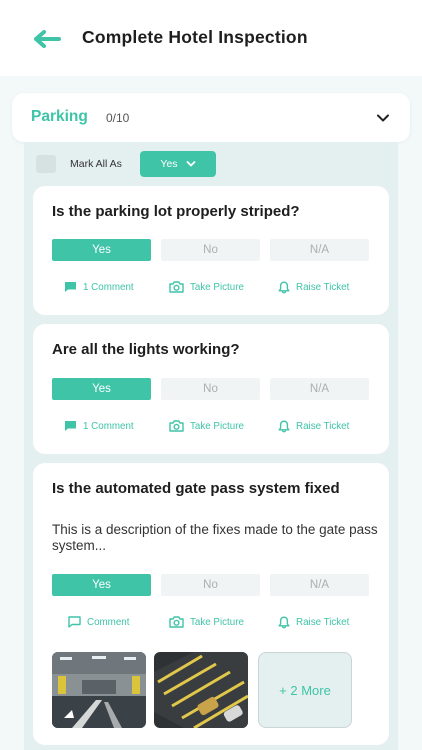 This screenshot has width=422, height=750. Describe the element at coordinates (195, 37) in the screenshot. I see `page-title: Complete Hotel Inspection` at that location.